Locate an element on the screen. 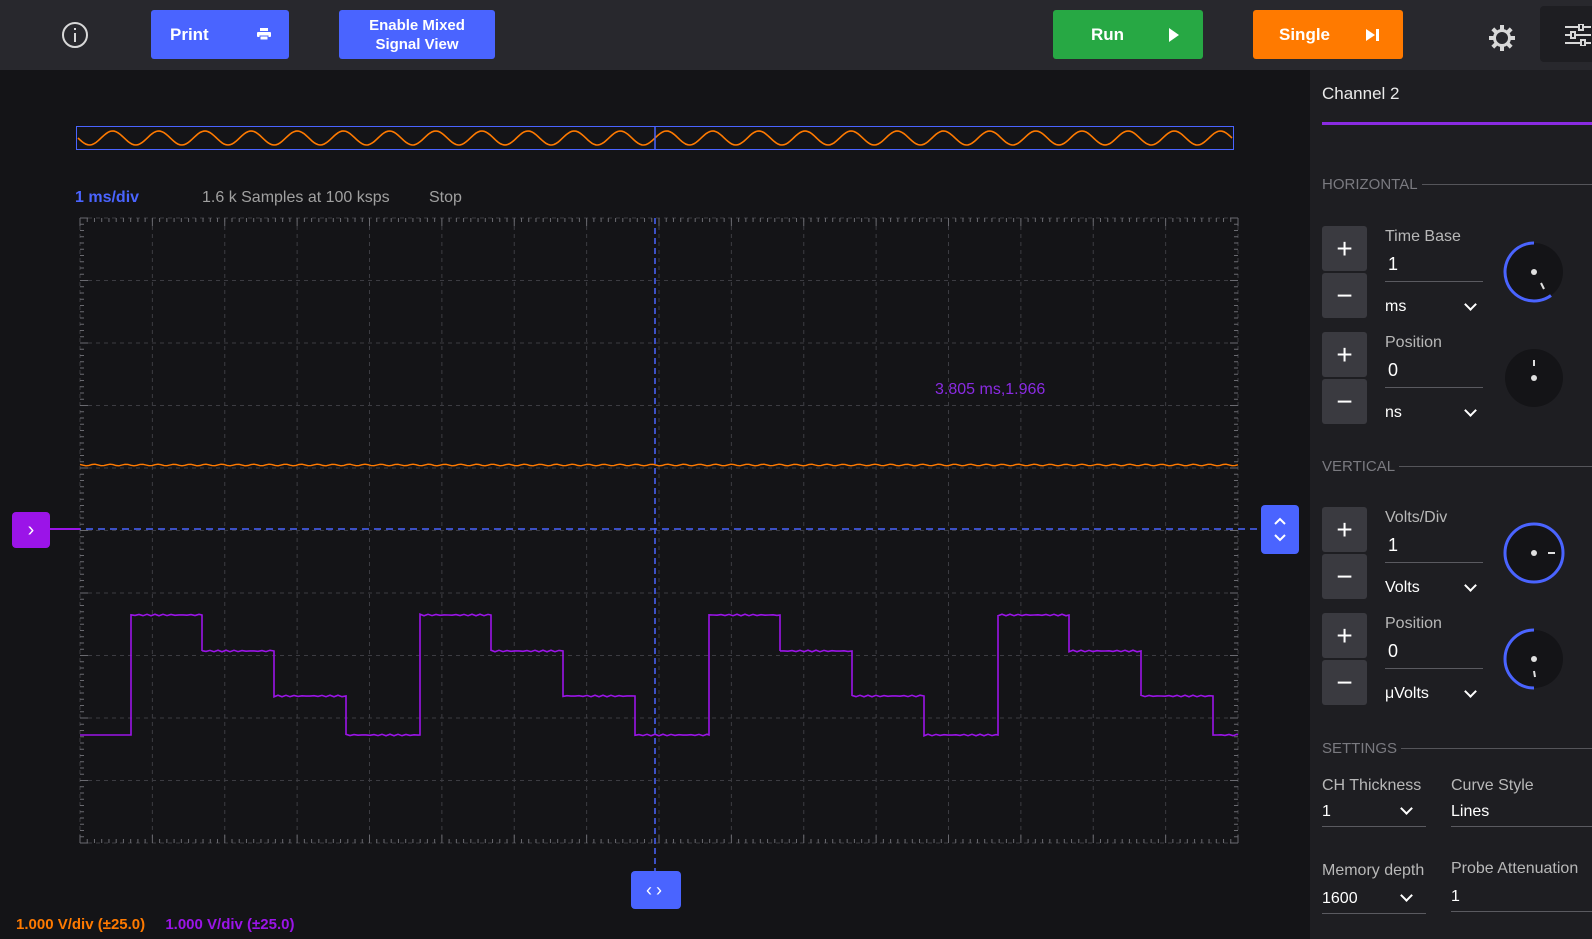 This screenshot has width=1592, height=939. vposition-input: 0 is located at coordinates (1434, 655).